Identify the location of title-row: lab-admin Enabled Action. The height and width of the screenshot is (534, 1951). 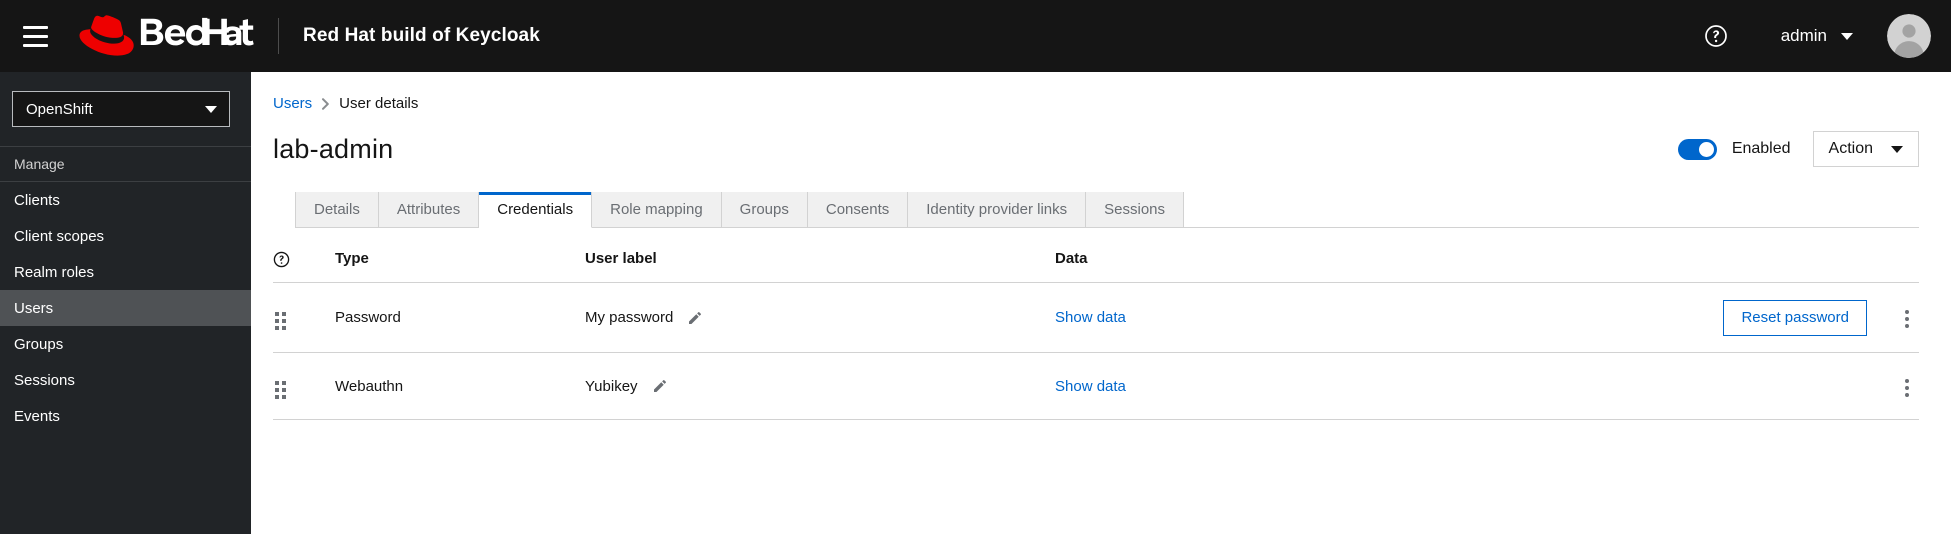
(1096, 149).